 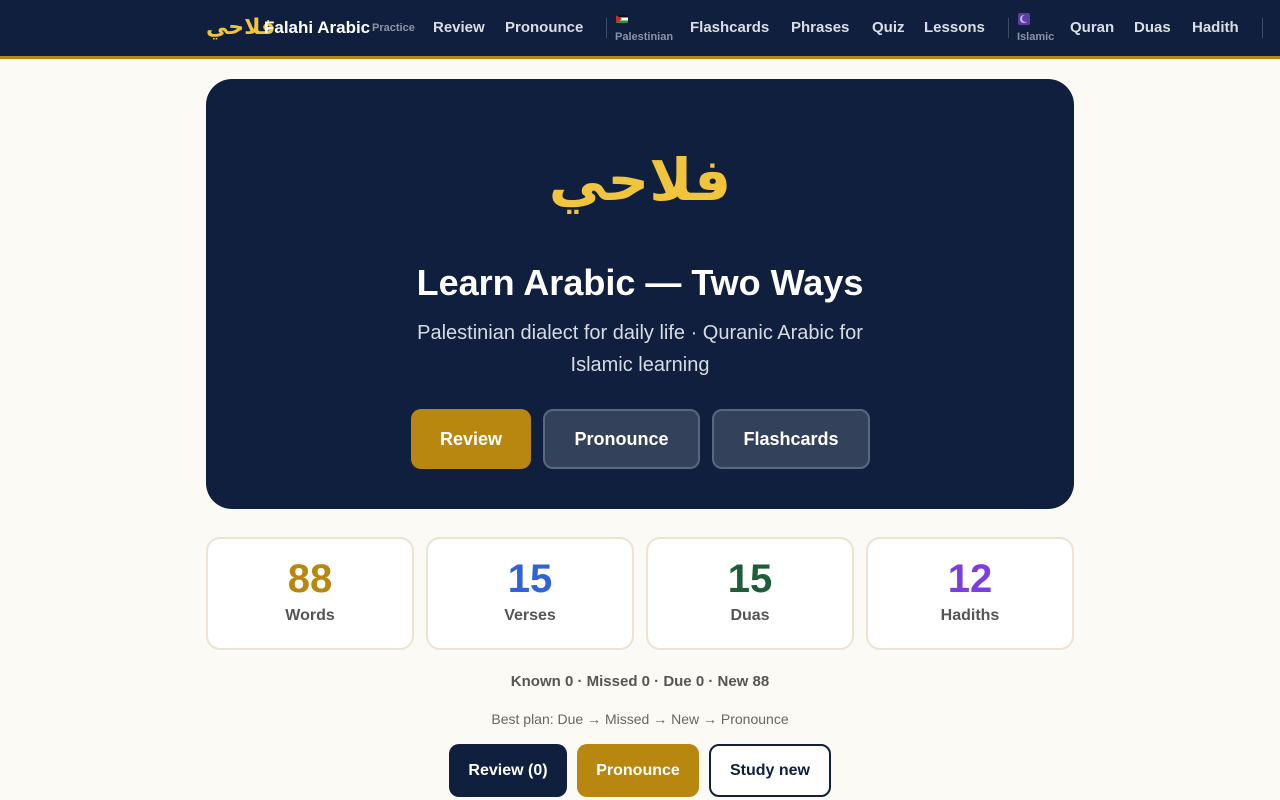 I want to click on nav-group-palestinian: Palestinian, so click(x=644, y=37).